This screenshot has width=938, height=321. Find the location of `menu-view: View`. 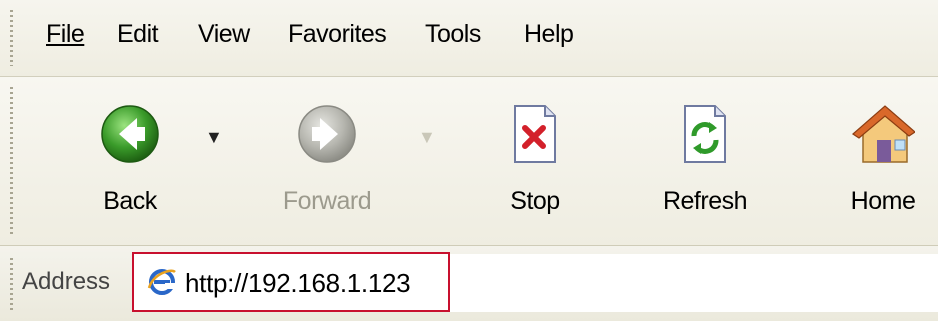

menu-view: View is located at coordinates (224, 34).